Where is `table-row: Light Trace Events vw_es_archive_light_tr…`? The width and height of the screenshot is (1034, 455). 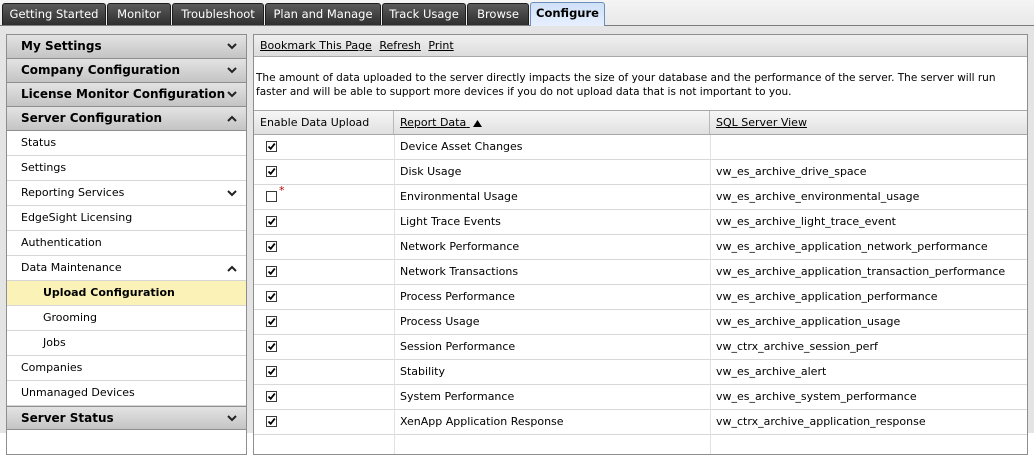
table-row: Light Trace Events vw_es_archive_light_tr… is located at coordinates (640, 222).